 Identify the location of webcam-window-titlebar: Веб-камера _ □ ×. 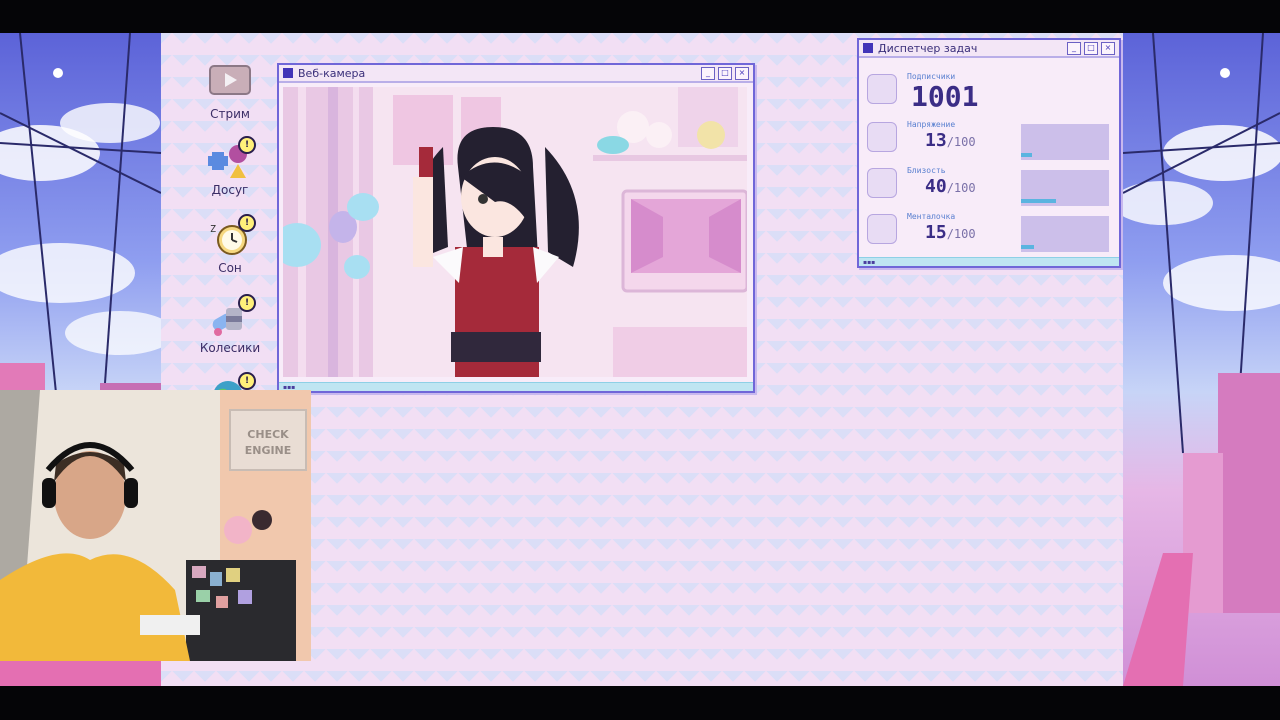
(516, 74).